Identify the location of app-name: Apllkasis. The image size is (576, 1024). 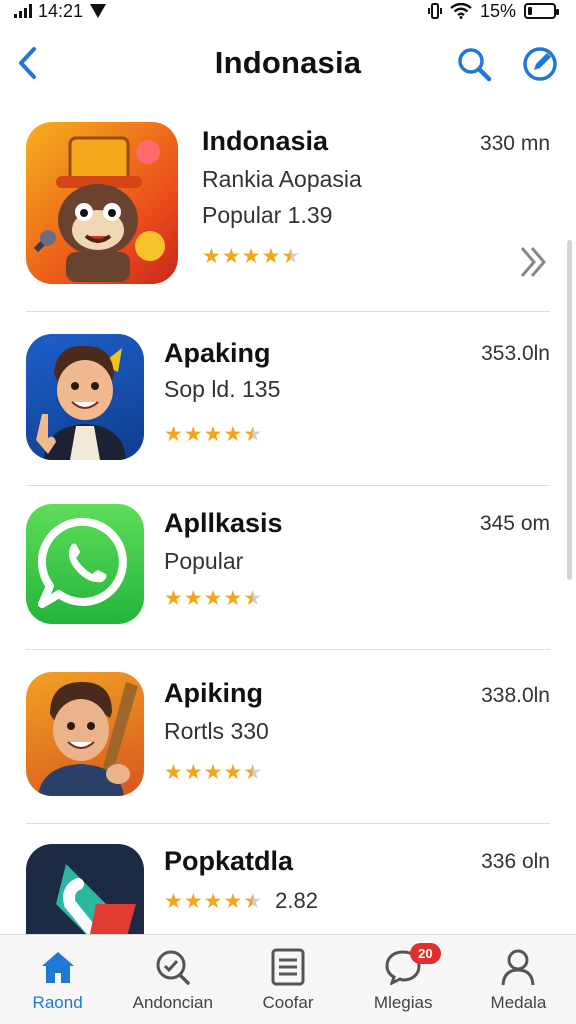
(223, 523).